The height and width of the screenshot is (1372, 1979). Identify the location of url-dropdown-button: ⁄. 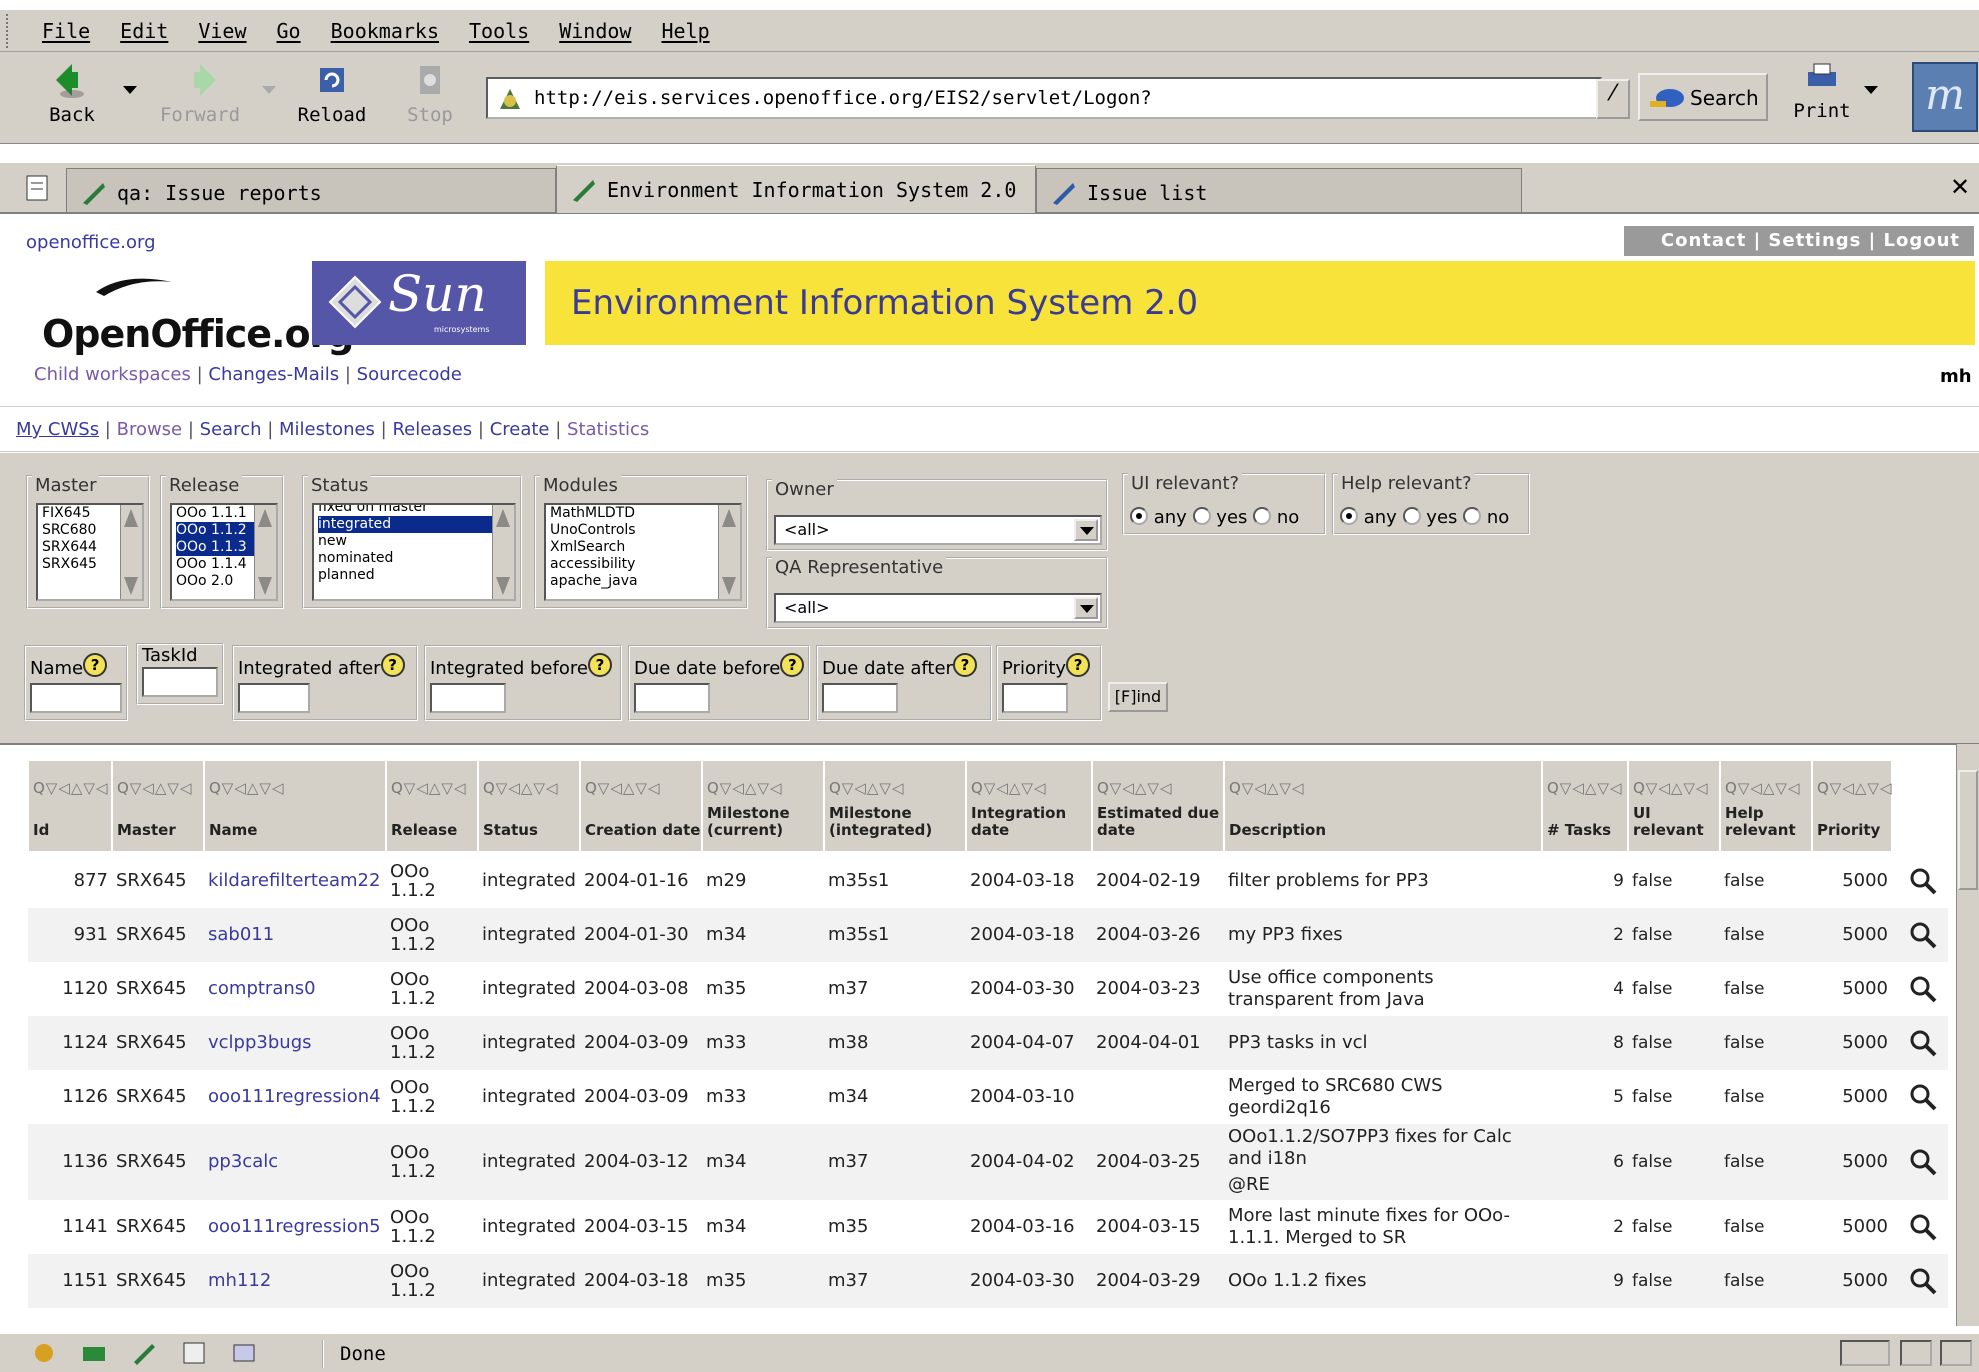
(1613, 99).